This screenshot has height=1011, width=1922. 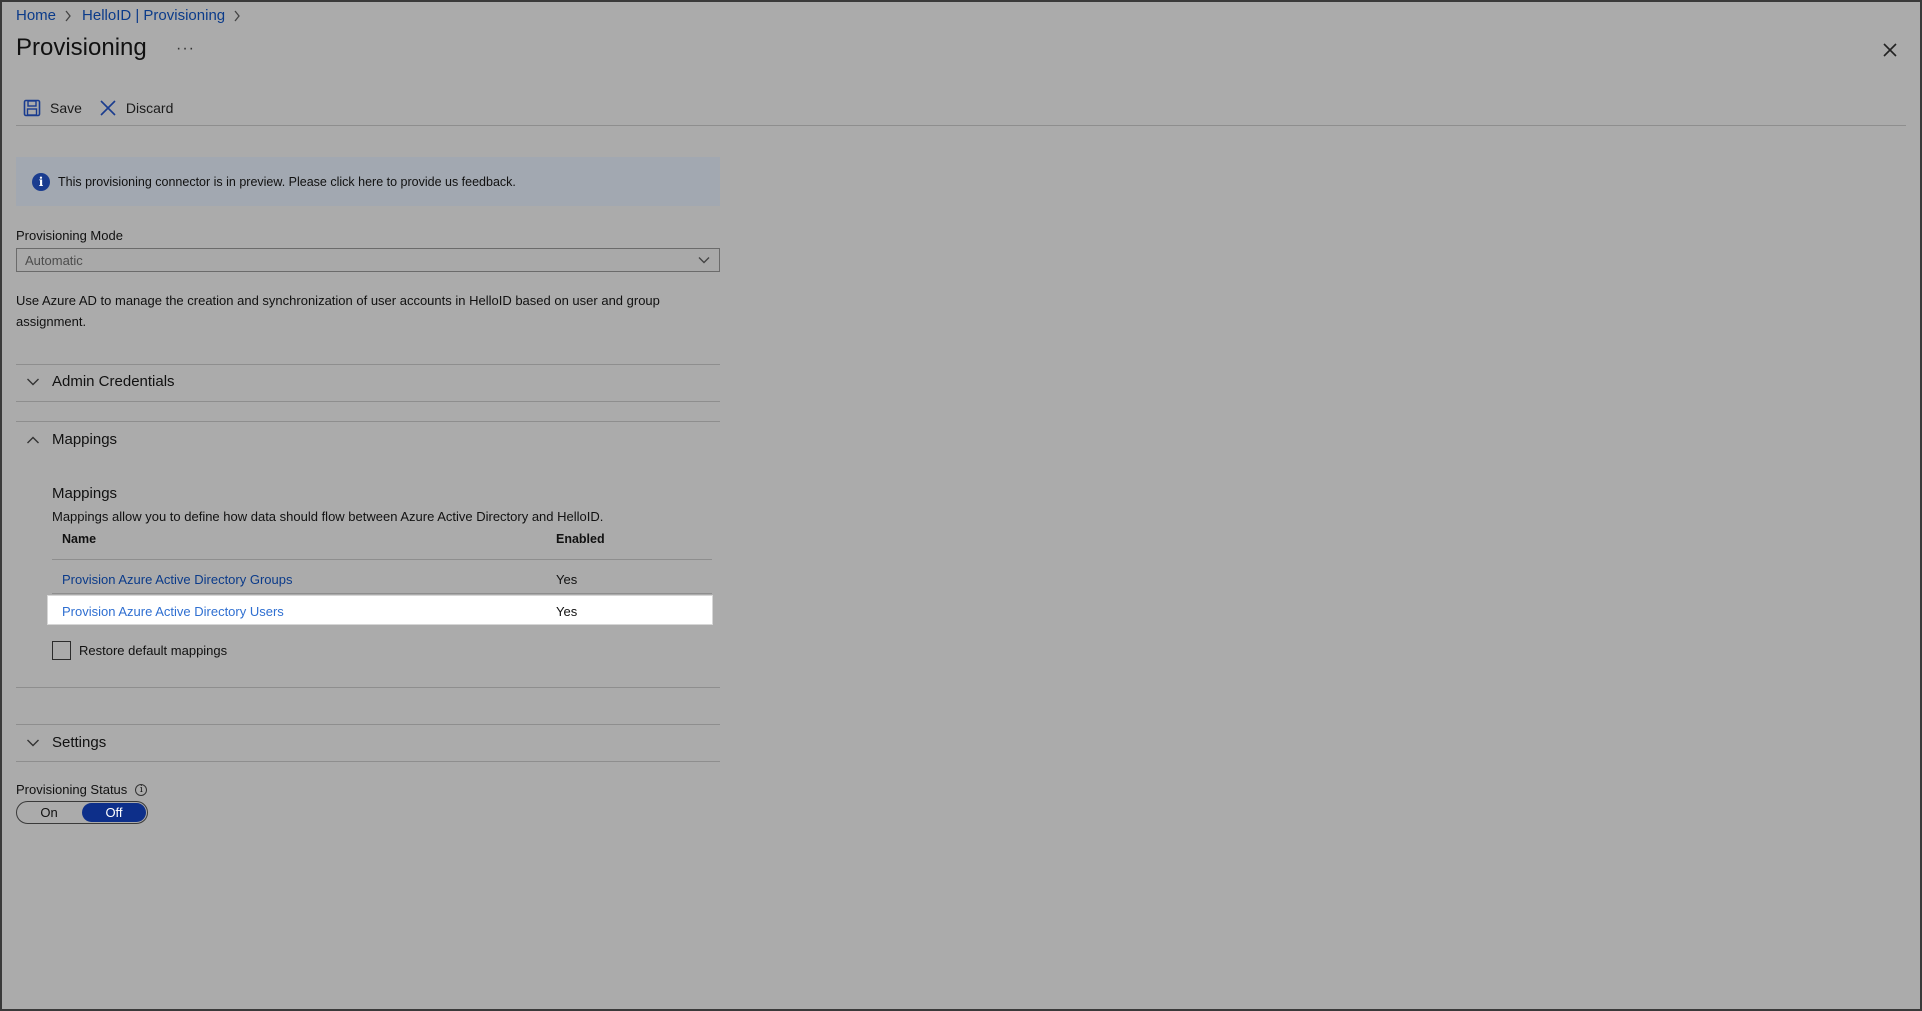 I want to click on mappings-title: Mappings, so click(x=85, y=493).